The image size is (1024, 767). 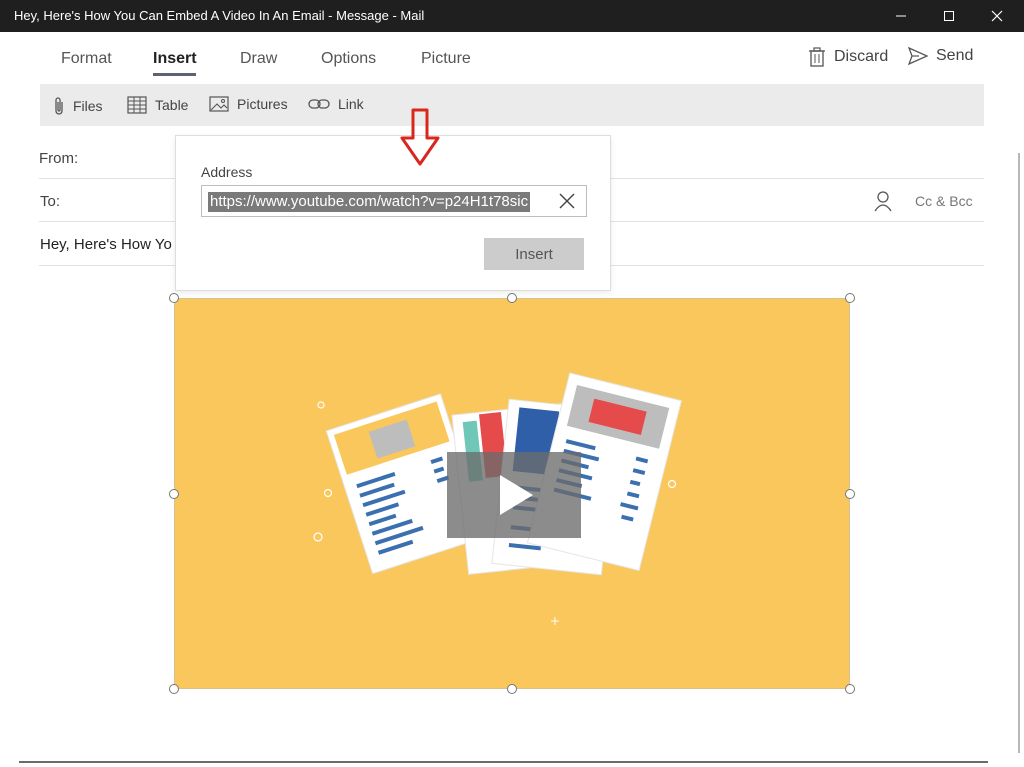 What do you see at coordinates (918, 56) in the screenshot?
I see `send-icon` at bounding box center [918, 56].